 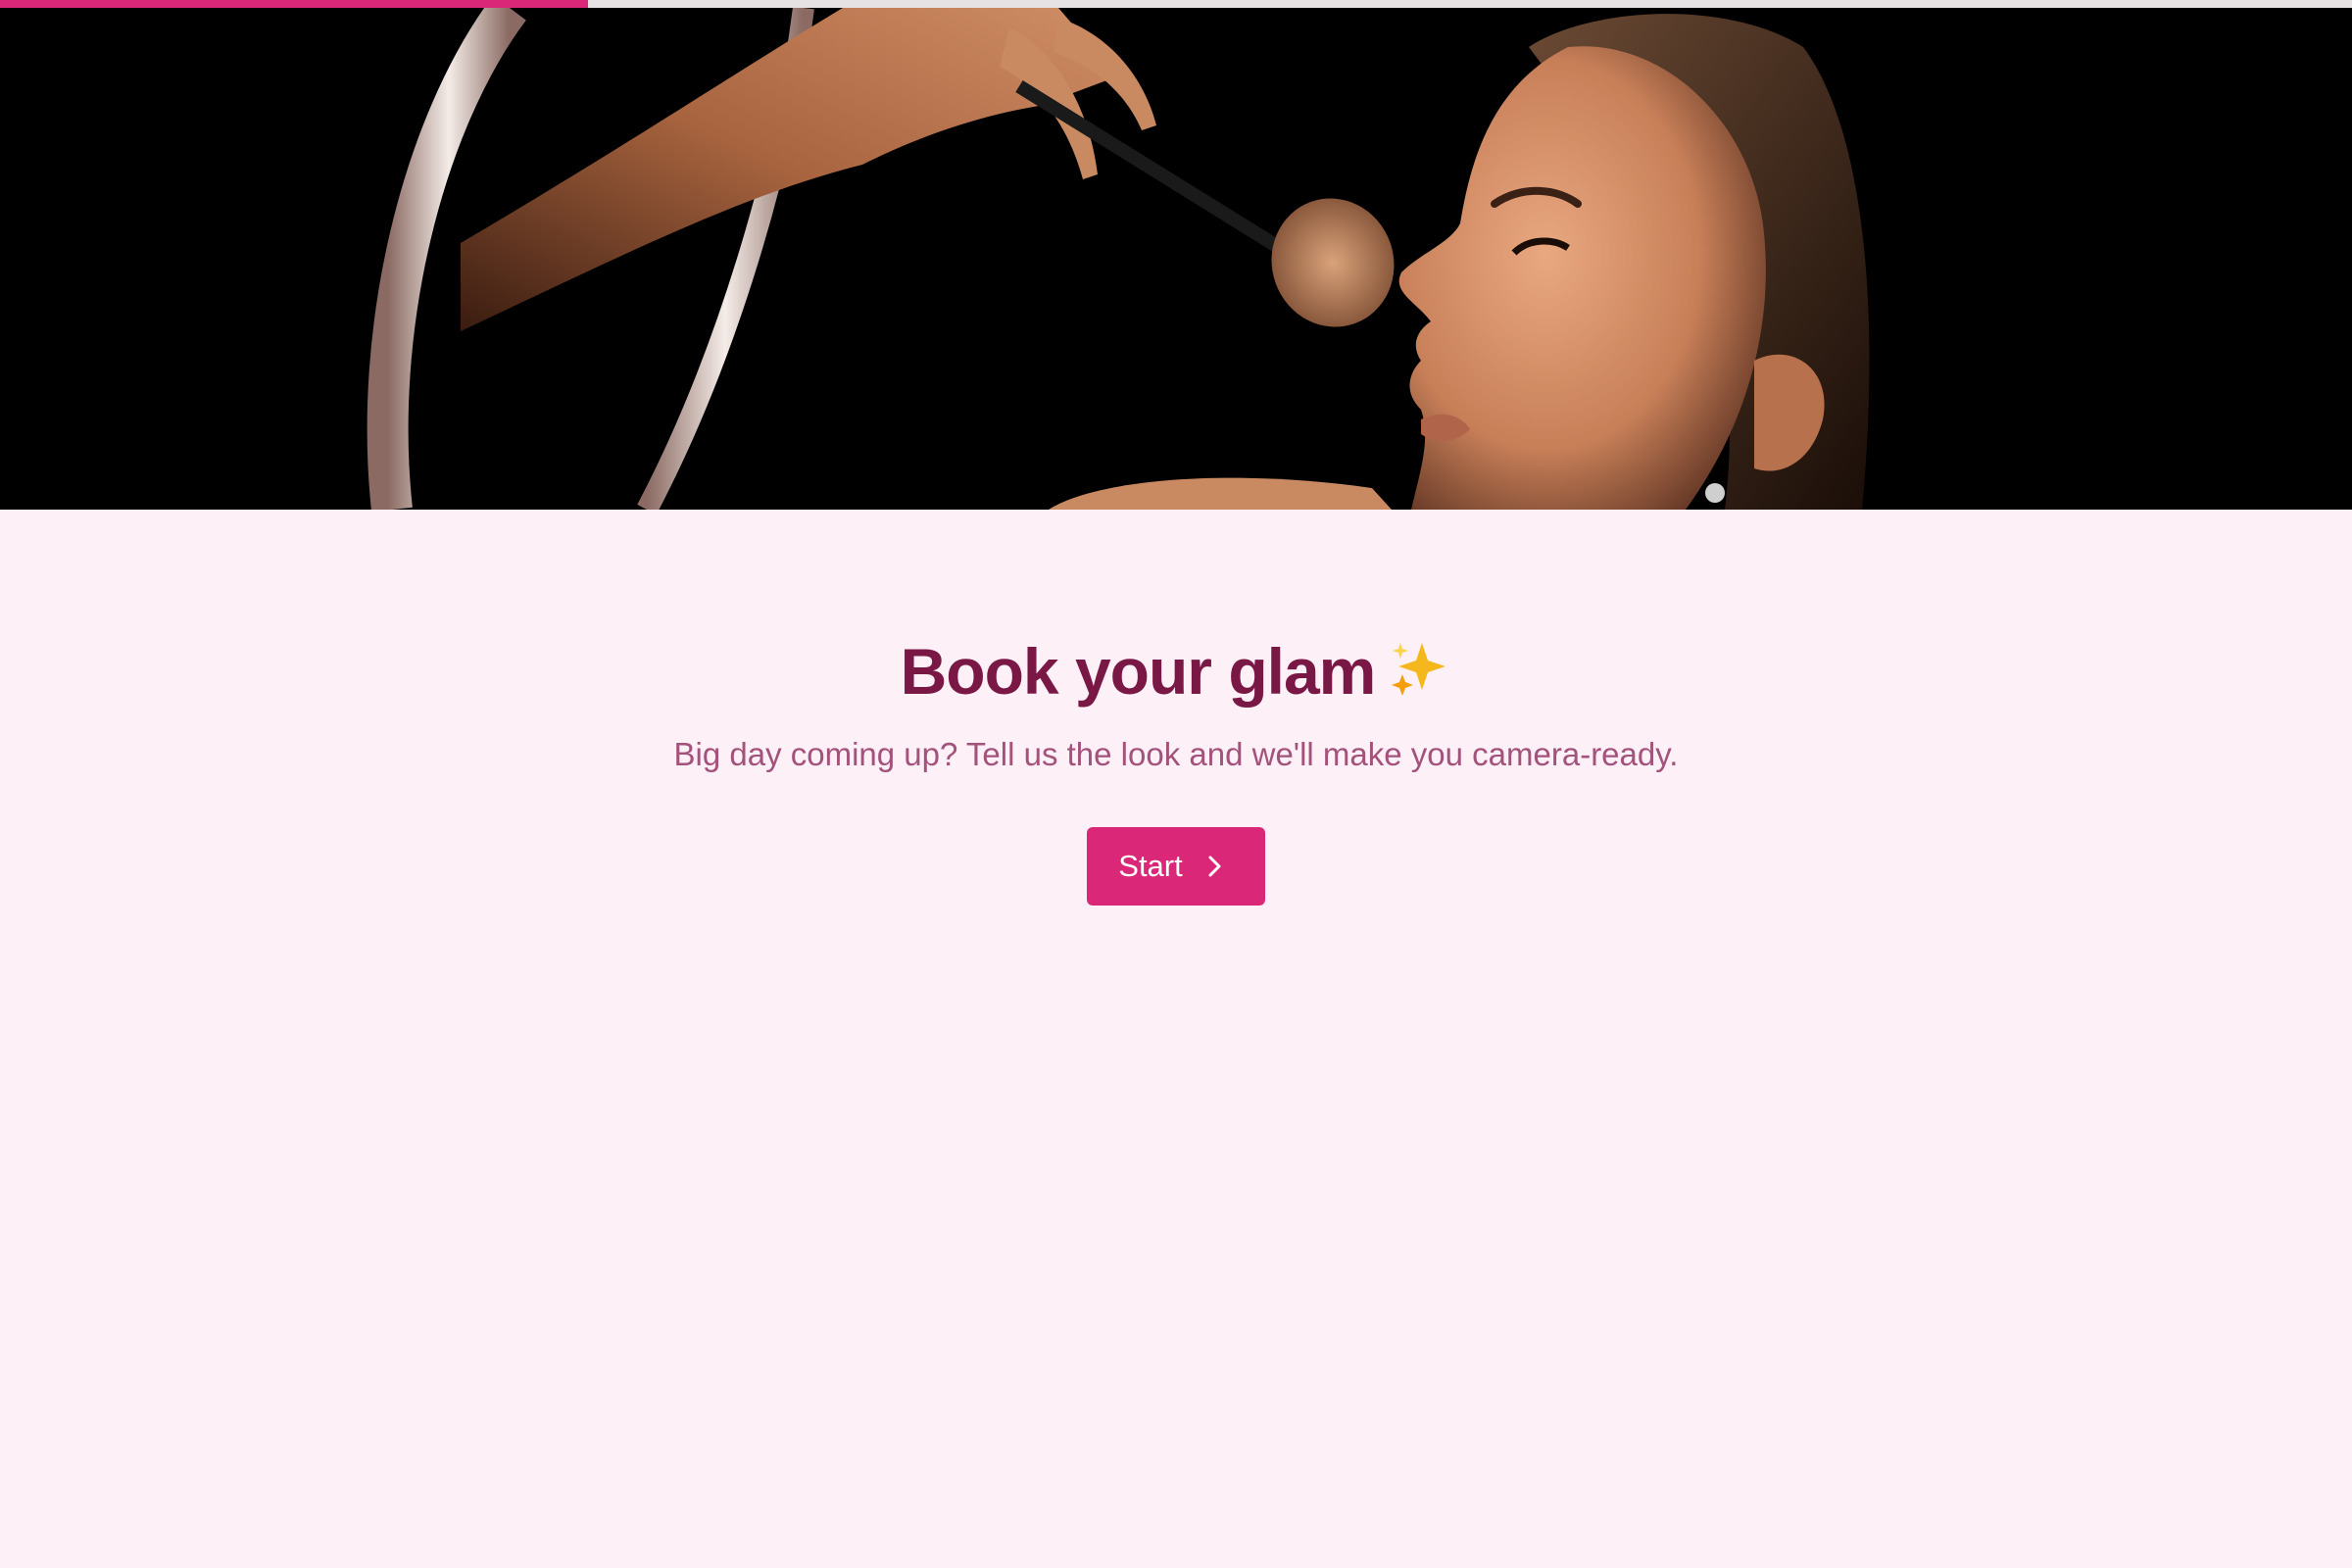 I want to click on page-title: Book your glam, so click(x=1176, y=674).